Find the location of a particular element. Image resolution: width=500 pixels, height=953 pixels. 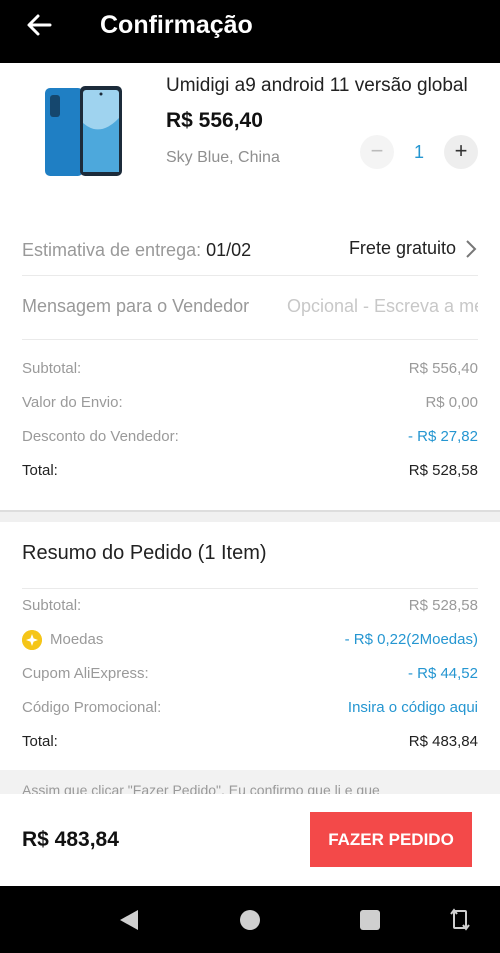

order-promo-label: Código Promocional: is located at coordinates (92, 707).